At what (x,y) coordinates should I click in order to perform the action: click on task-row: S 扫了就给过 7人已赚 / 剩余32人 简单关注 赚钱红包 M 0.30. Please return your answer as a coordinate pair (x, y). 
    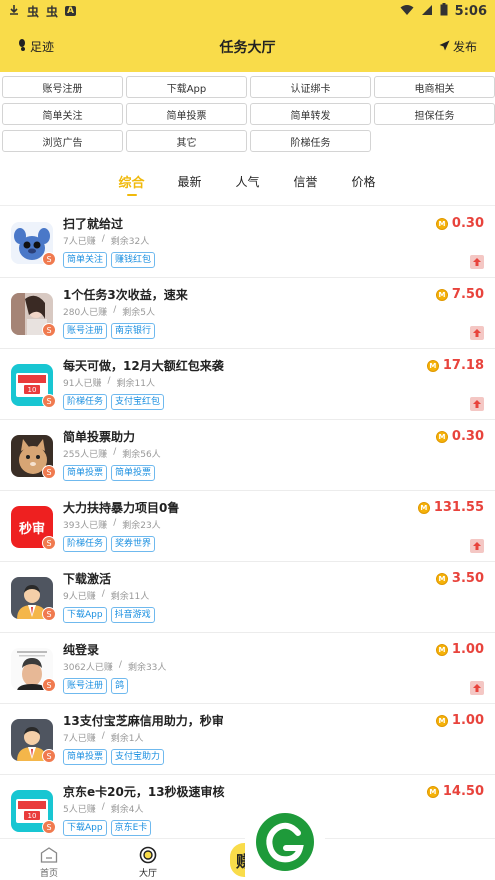
    Looking at the image, I should click on (247, 242).